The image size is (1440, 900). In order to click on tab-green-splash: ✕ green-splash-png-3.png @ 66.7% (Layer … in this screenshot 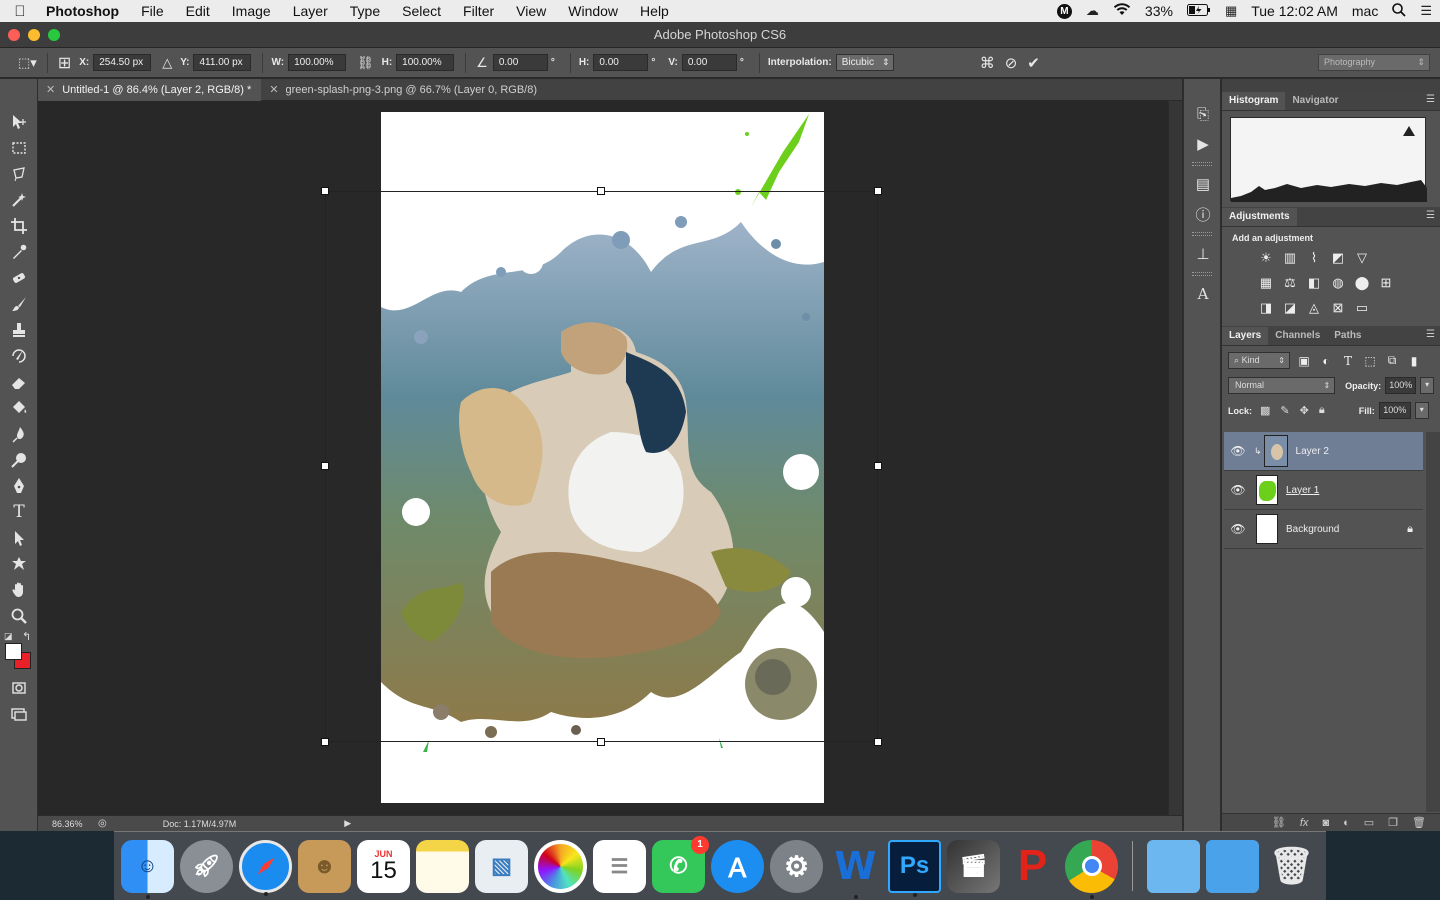, I will do `click(404, 90)`.